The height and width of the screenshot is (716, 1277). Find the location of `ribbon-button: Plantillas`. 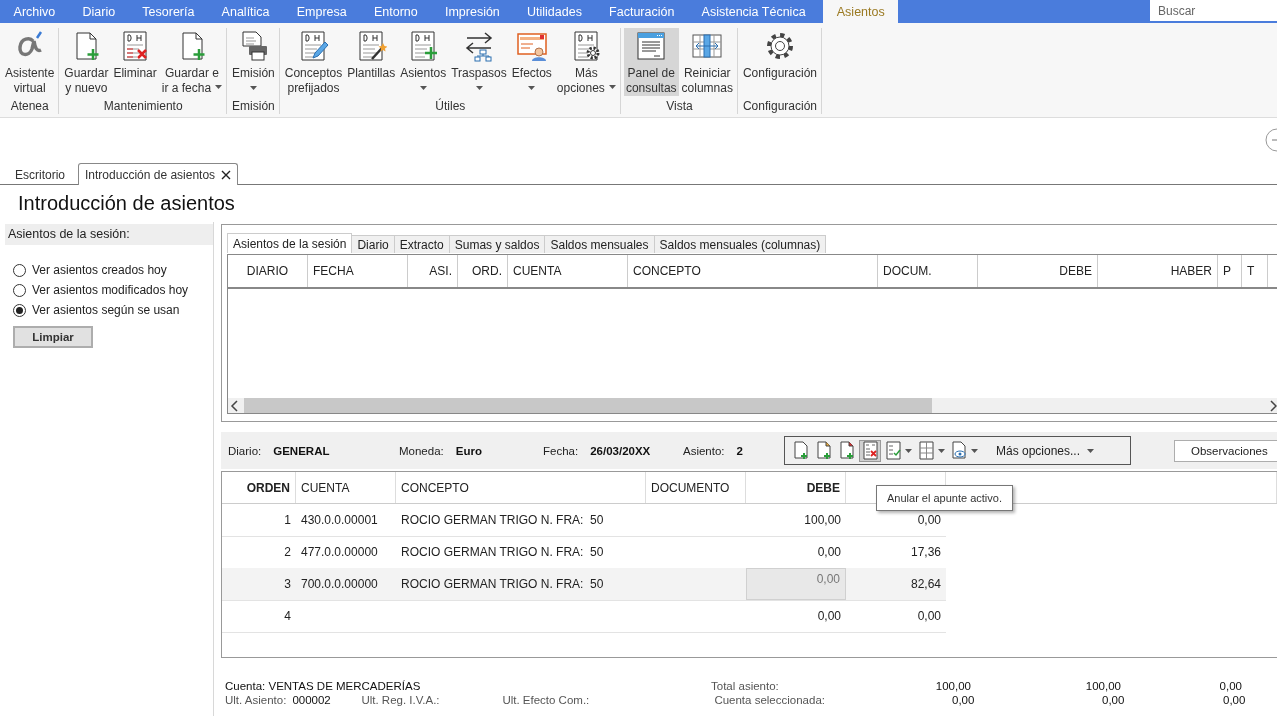

ribbon-button: Plantillas is located at coordinates (371, 62).